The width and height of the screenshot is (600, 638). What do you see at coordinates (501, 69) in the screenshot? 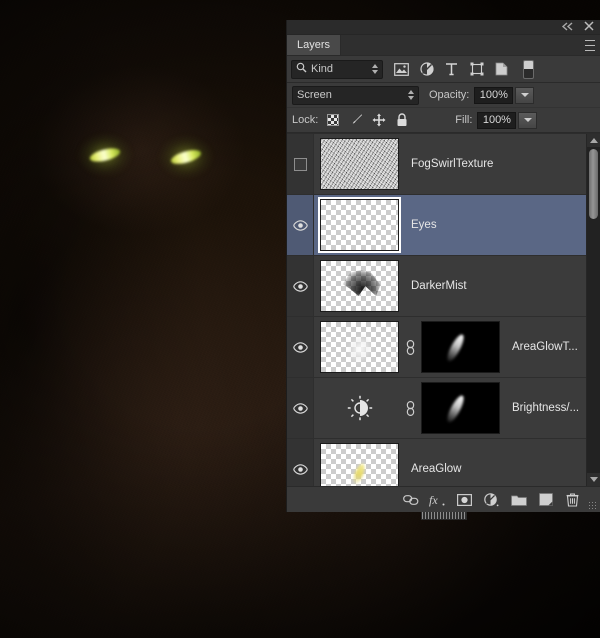
I see `filter-smart-object-icon` at bounding box center [501, 69].